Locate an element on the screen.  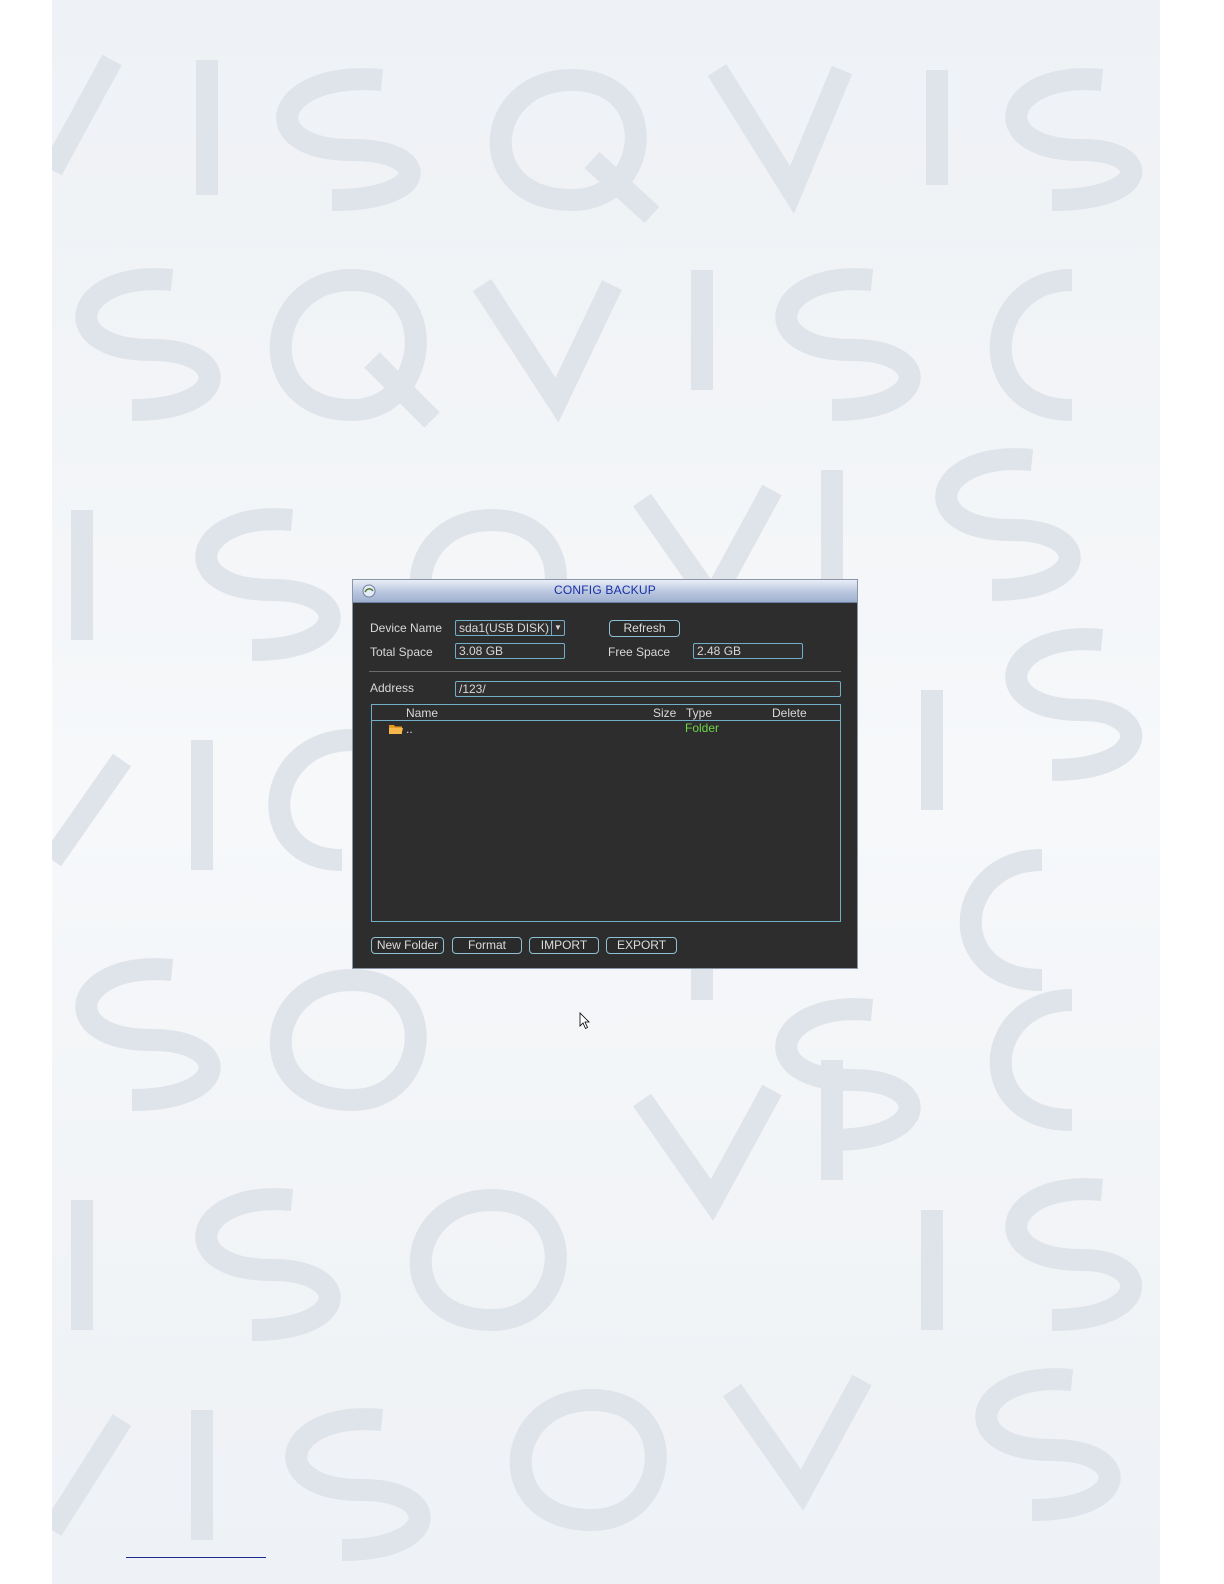
free-space-label: Free Space is located at coordinates (639, 652).